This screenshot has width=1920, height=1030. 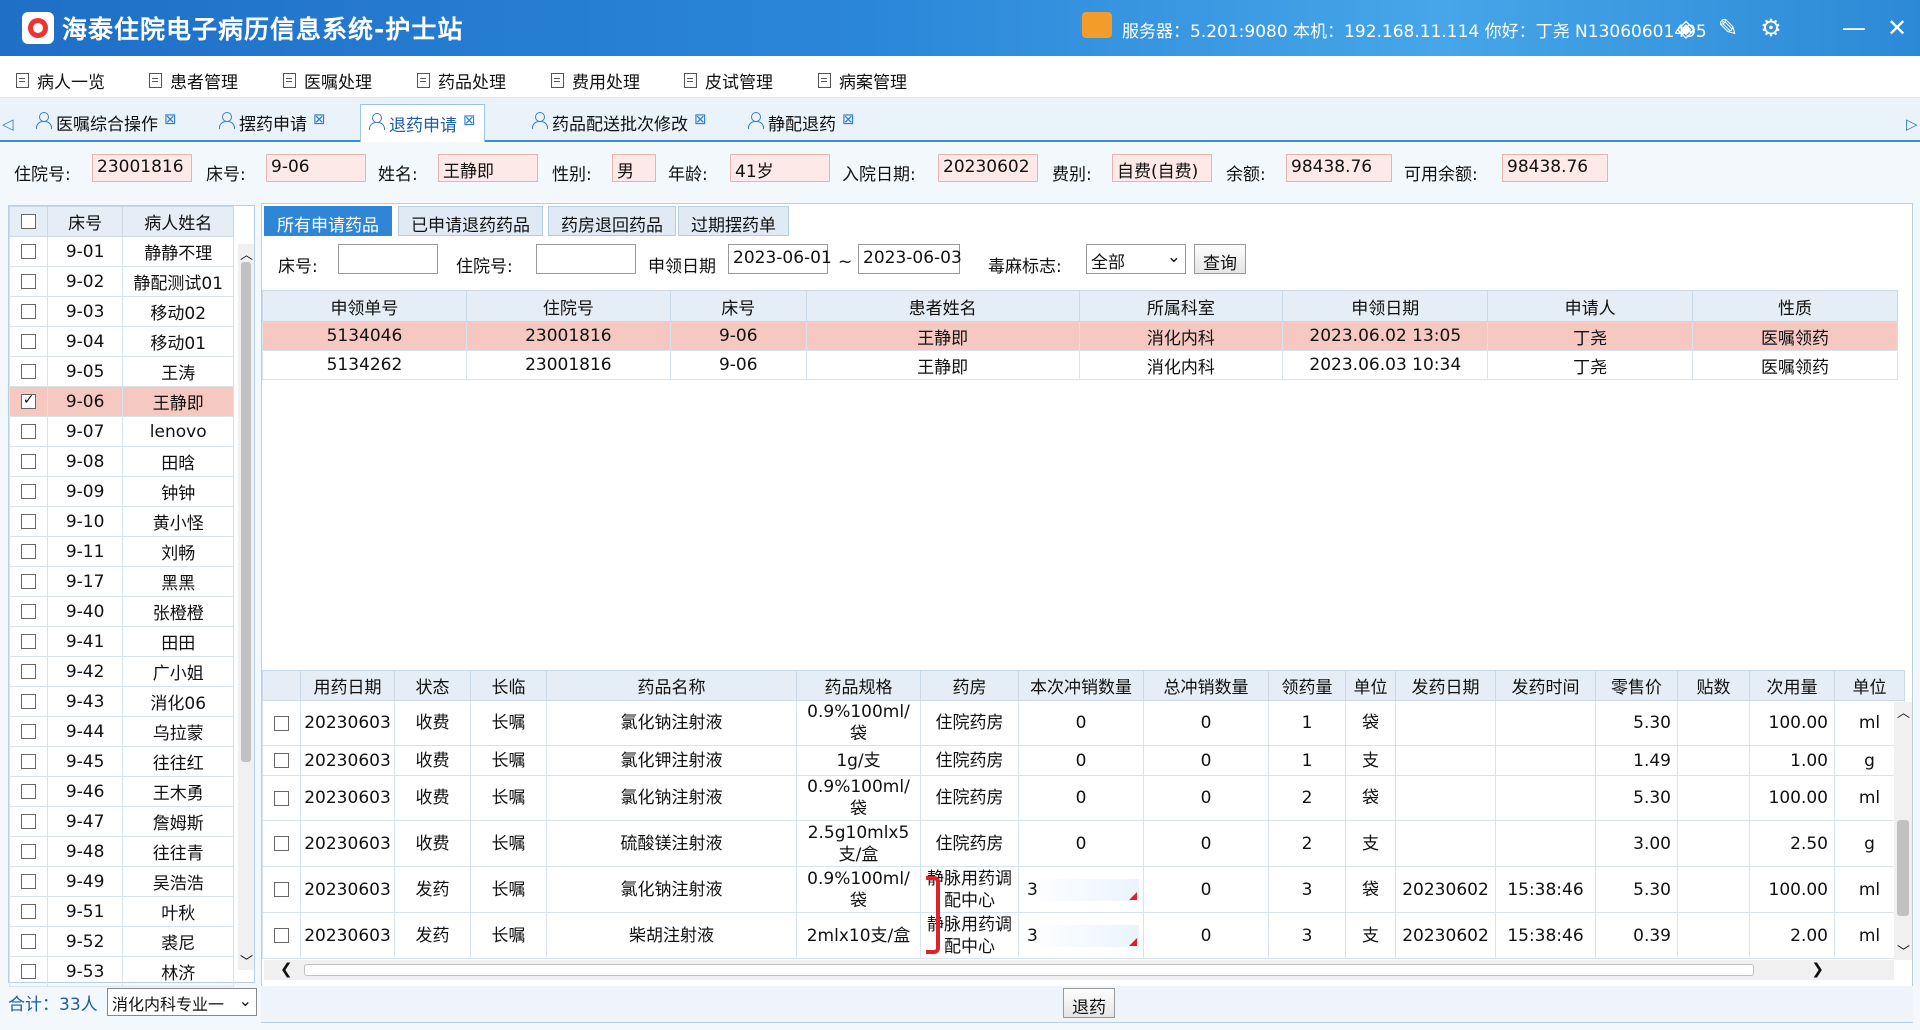 I want to click on select-all-cell, so click(x=28, y=221).